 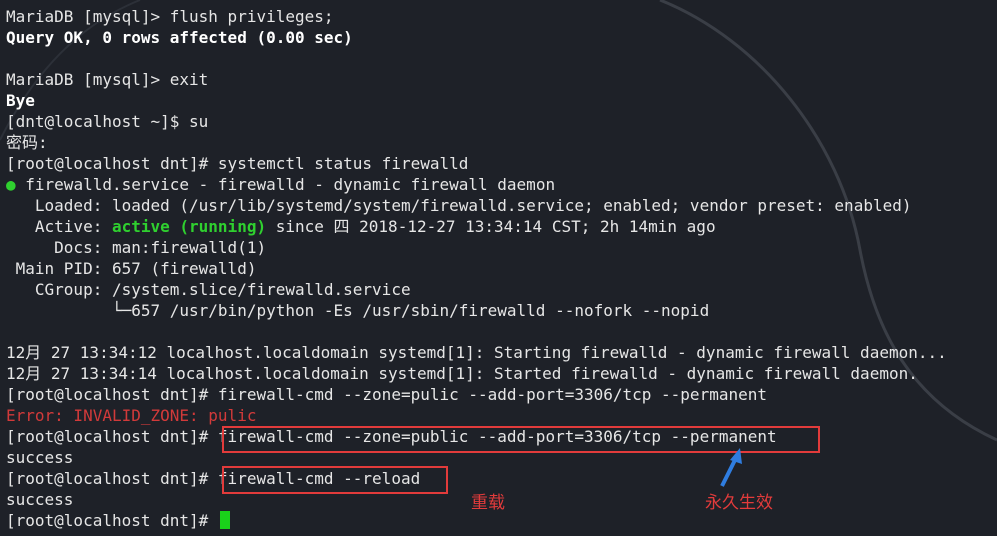 What do you see at coordinates (170, 16) in the screenshot?
I see `terminal-line: MariaDB [mysql]> flush privileges;` at bounding box center [170, 16].